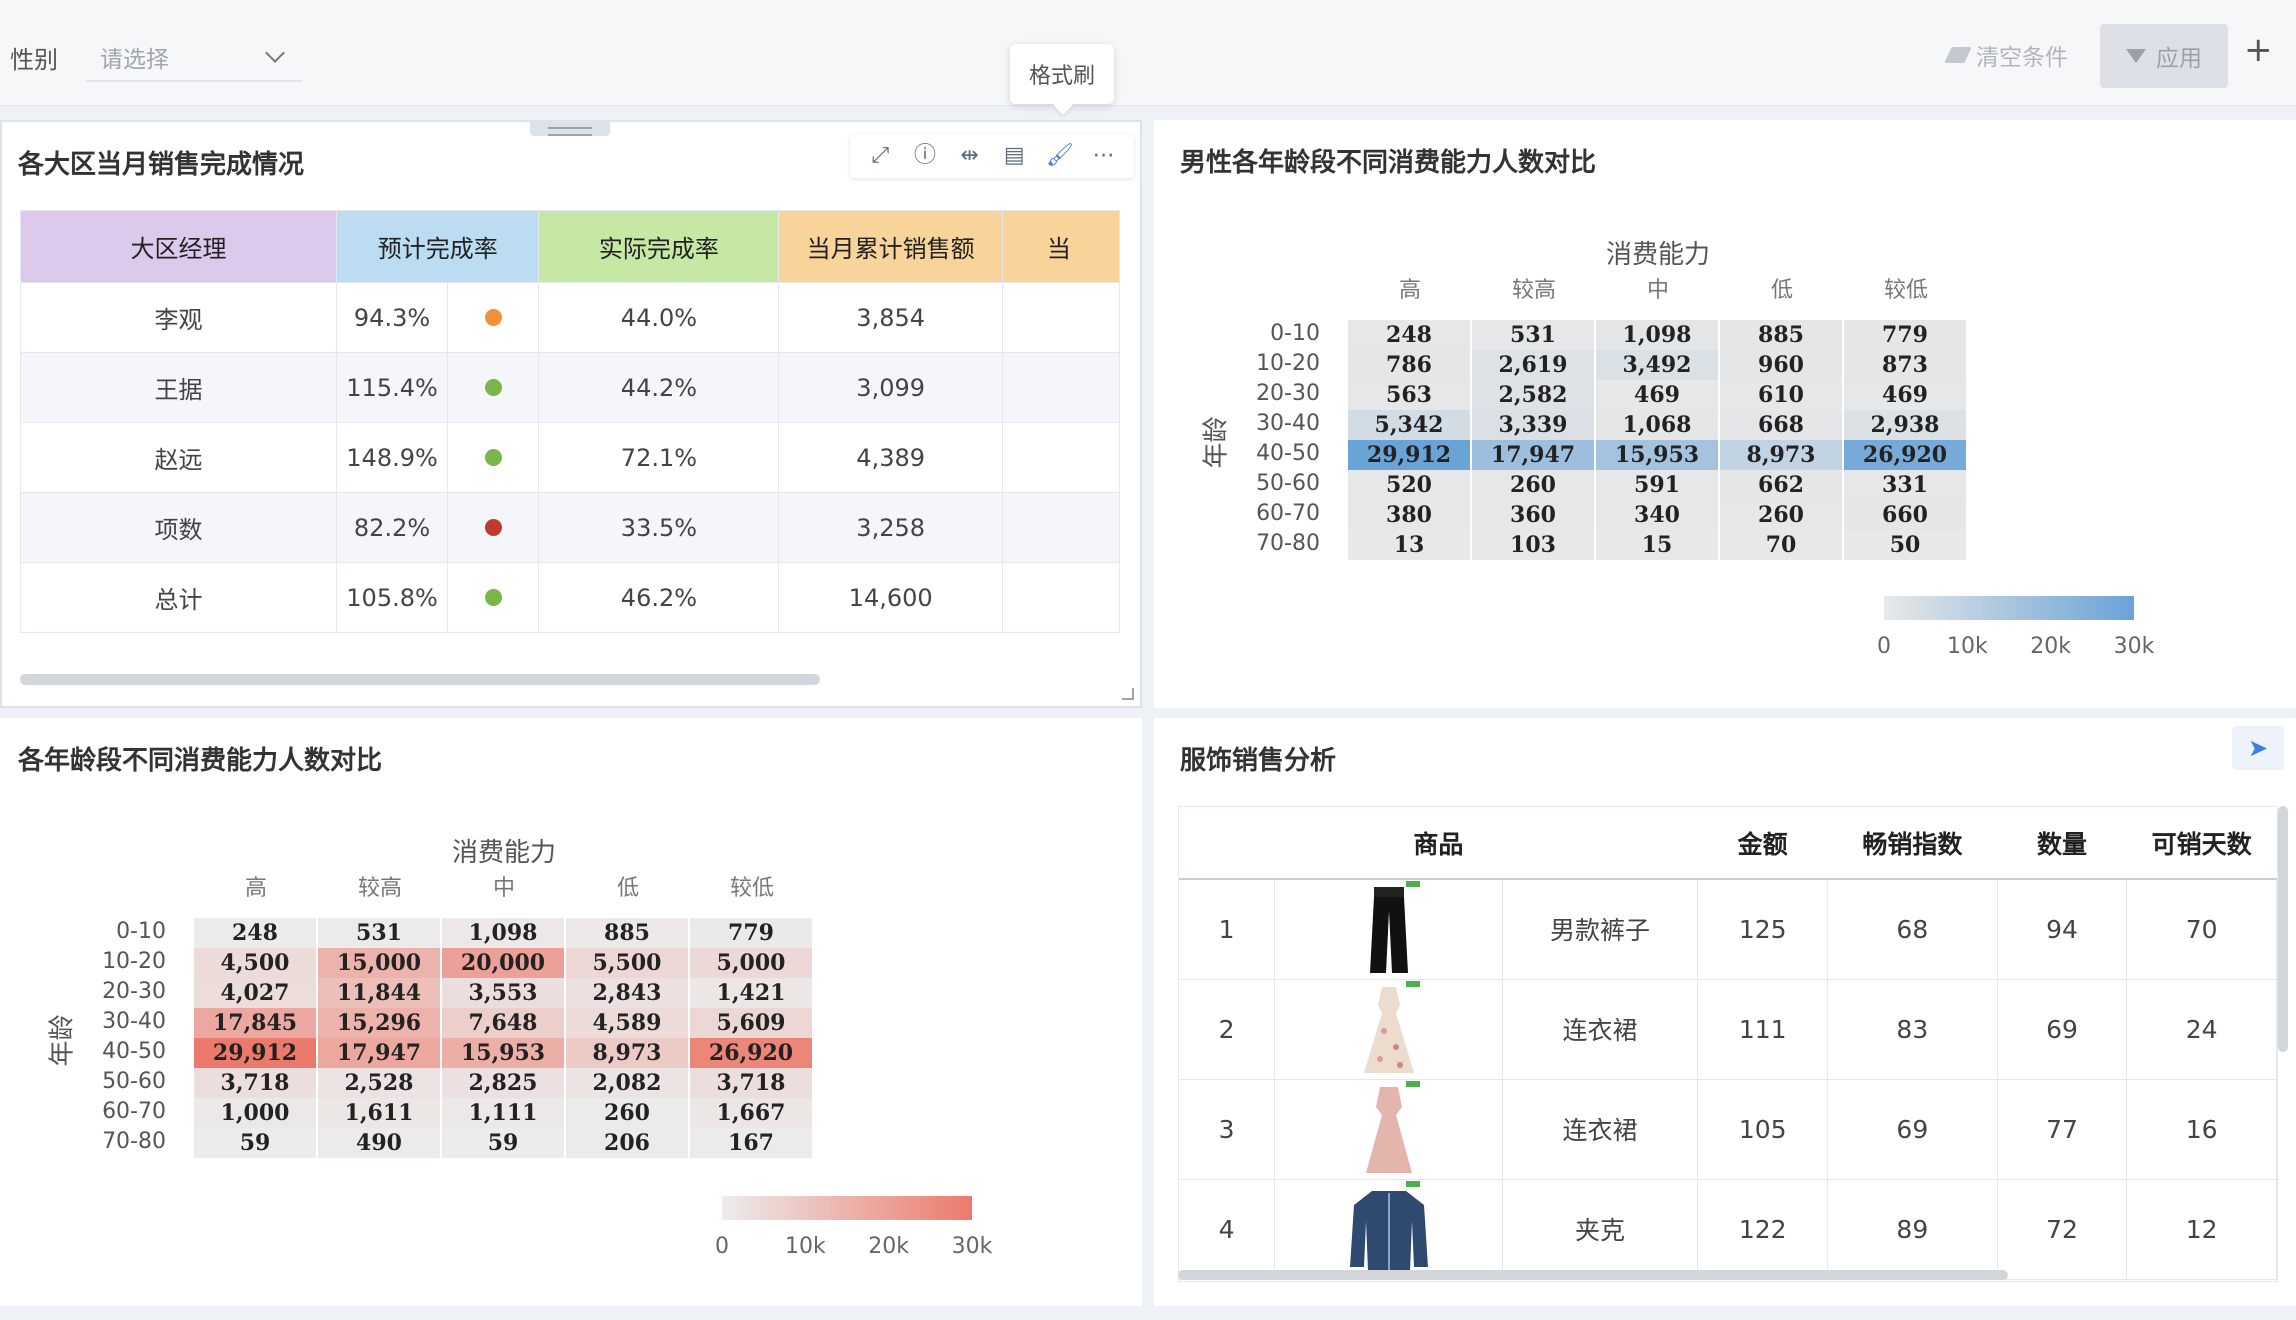 The width and height of the screenshot is (2296, 1320). I want to click on column-header: 可销天数, so click(2201, 843).